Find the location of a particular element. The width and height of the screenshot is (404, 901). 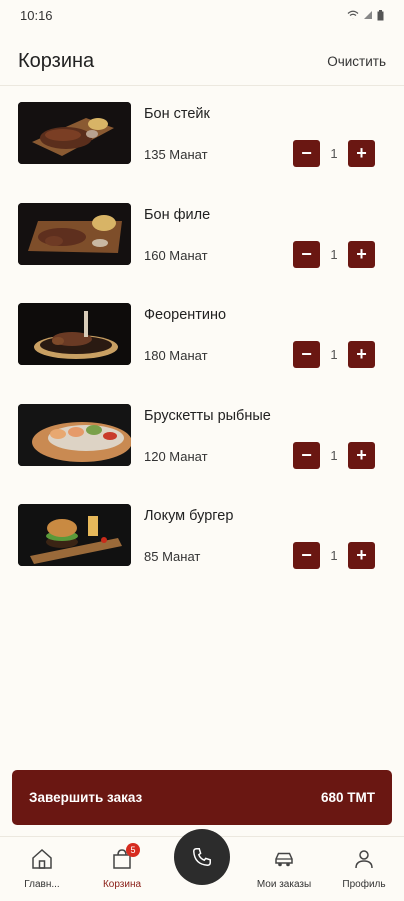

checkout-label: Завершить заказ is located at coordinates (86, 797).